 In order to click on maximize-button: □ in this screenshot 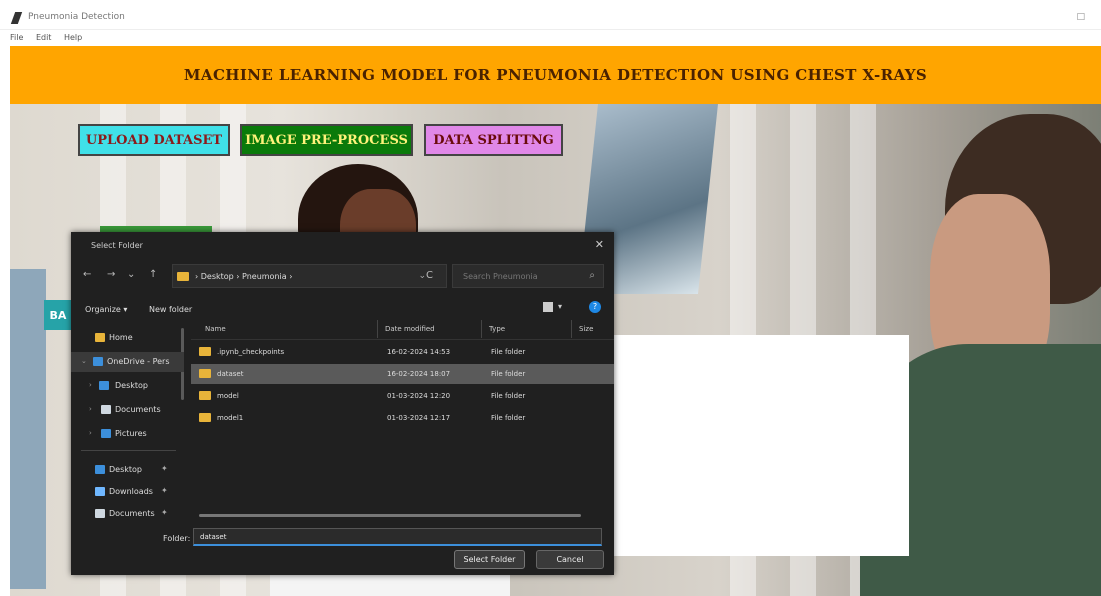, I will do `click(1080, 17)`.